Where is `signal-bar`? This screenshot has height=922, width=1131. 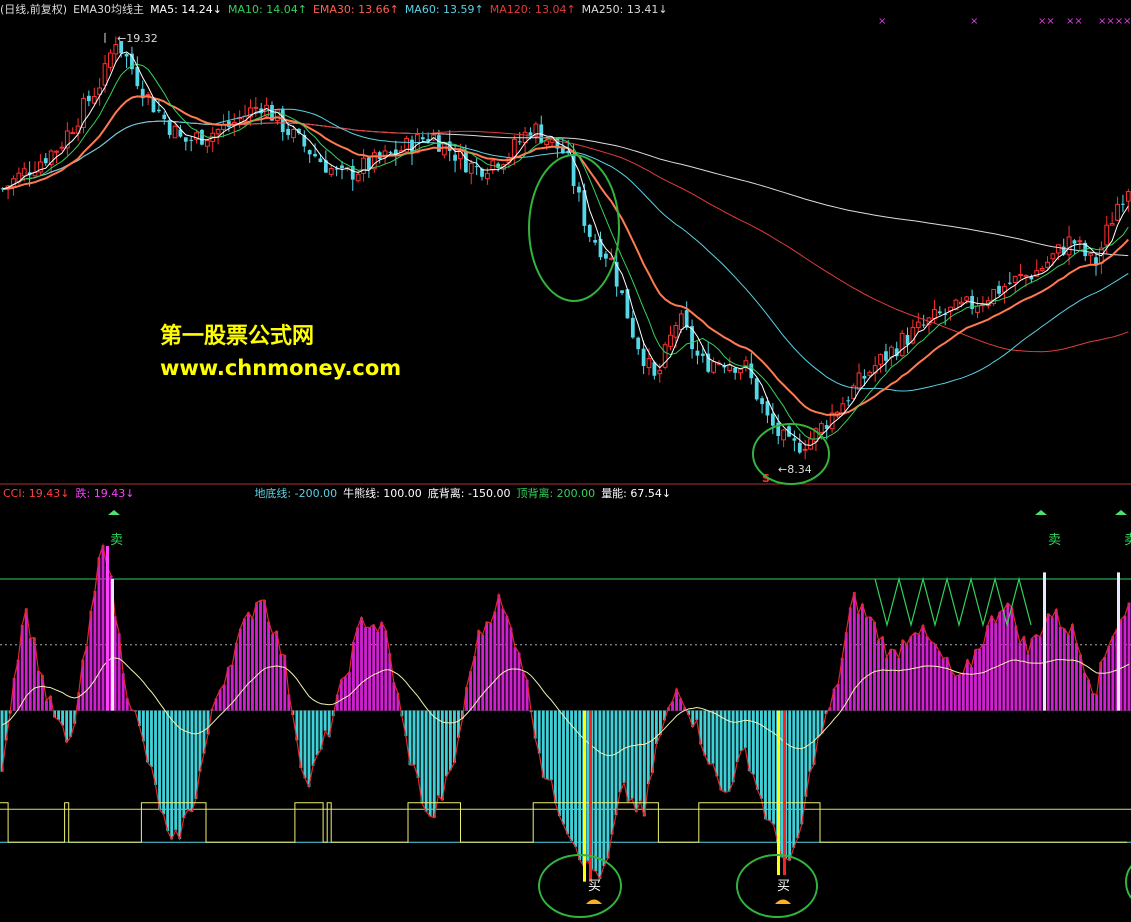 signal-bar is located at coordinates (112, 644).